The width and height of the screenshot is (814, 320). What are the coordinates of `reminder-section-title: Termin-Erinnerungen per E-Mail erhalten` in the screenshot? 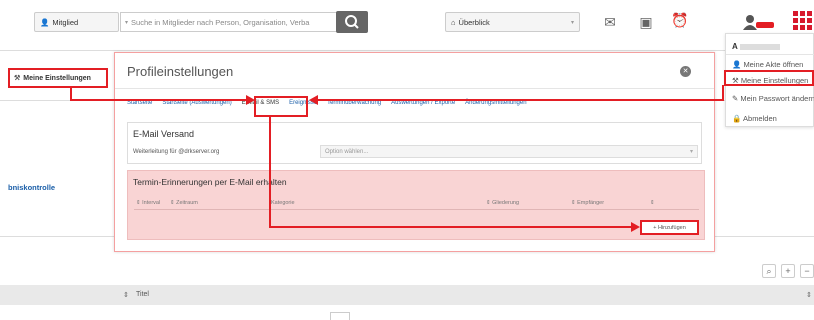 It's located at (210, 182).